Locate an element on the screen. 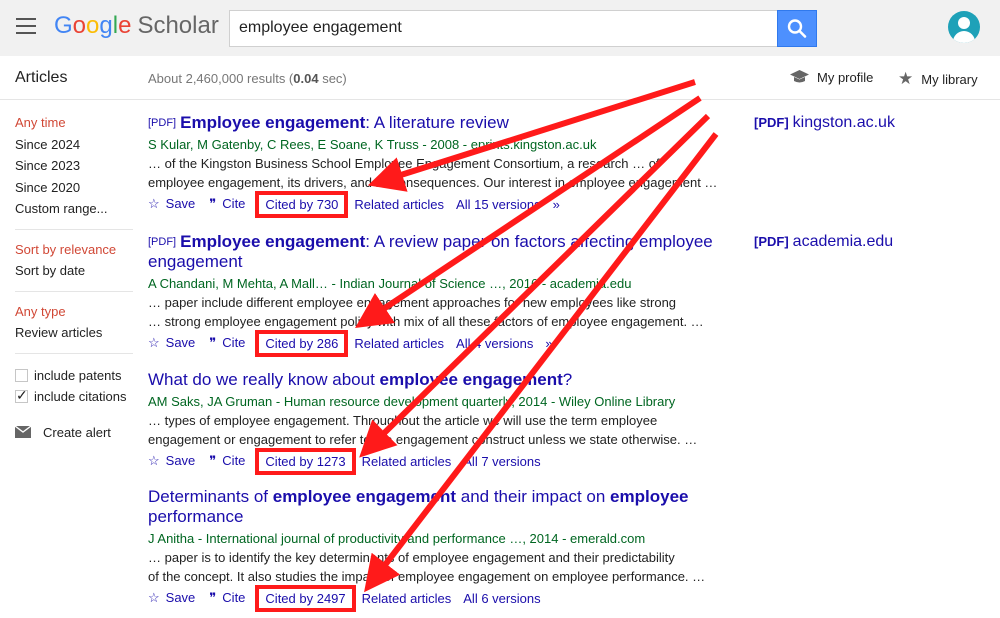  checkbox-unchecked is located at coordinates (21, 375).